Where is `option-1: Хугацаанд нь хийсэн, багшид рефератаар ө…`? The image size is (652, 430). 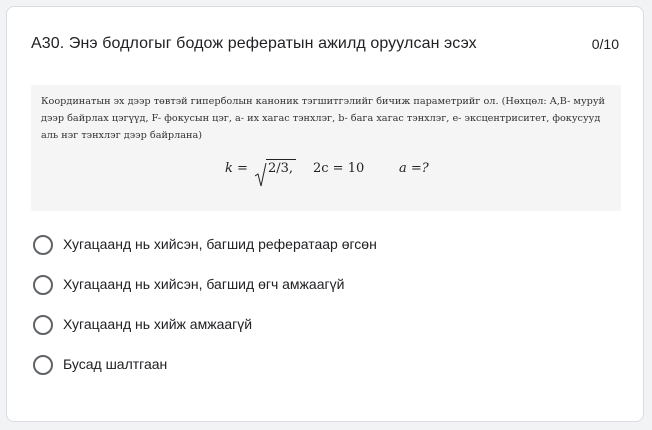 option-1: Хугацаанд нь хийсэн, багшид рефератаар ө… is located at coordinates (325, 253).